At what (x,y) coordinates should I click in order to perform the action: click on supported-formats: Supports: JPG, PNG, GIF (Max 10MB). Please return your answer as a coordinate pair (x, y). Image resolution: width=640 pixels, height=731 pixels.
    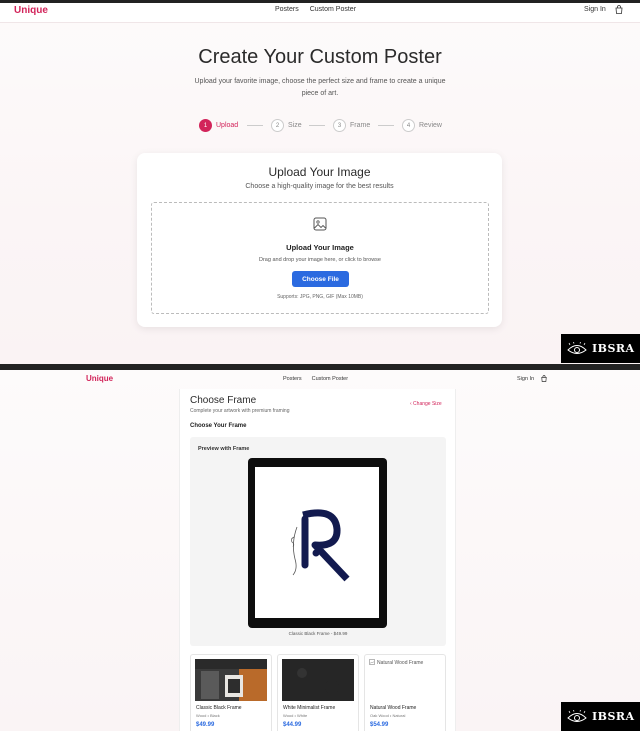
    Looking at the image, I should click on (320, 297).